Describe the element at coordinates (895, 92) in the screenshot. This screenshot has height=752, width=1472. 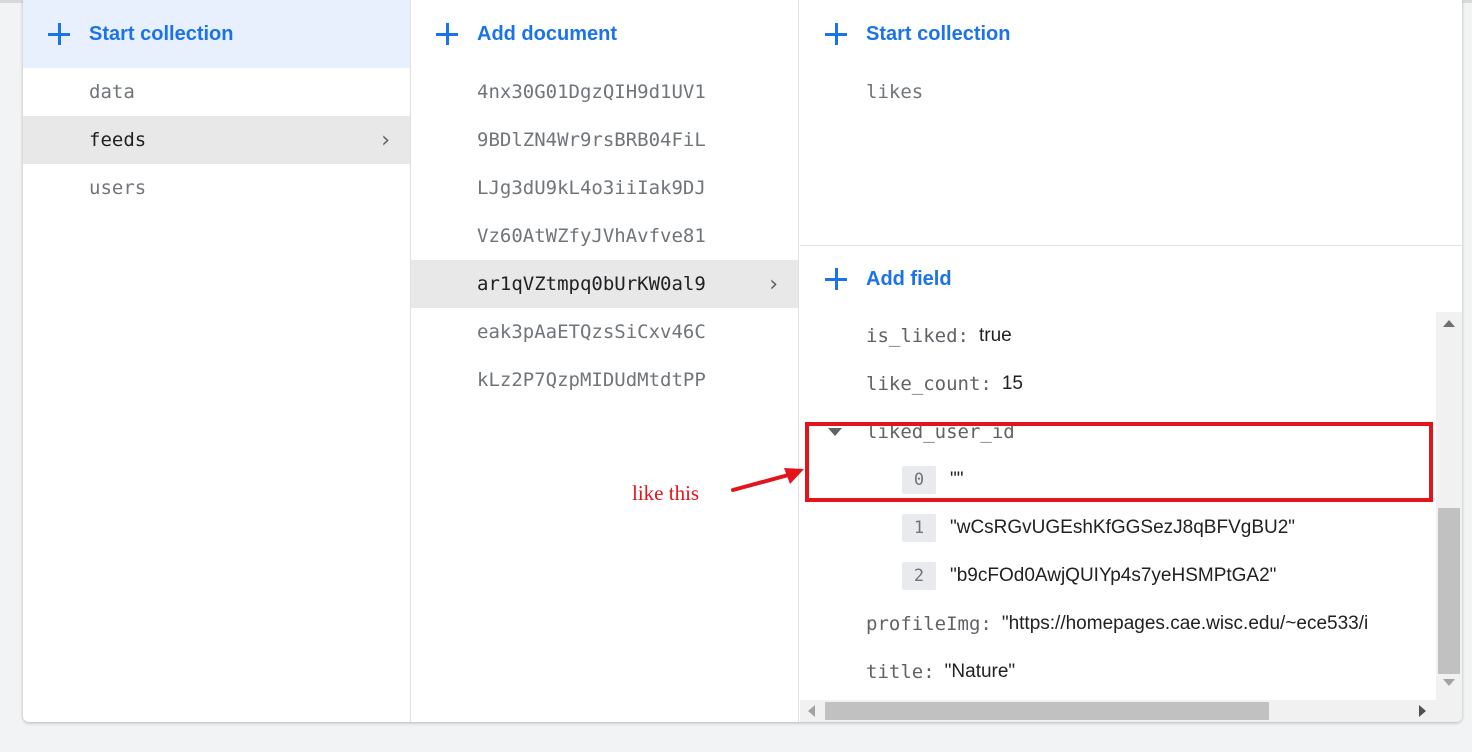
I see `subcollection-name: likes` at that location.